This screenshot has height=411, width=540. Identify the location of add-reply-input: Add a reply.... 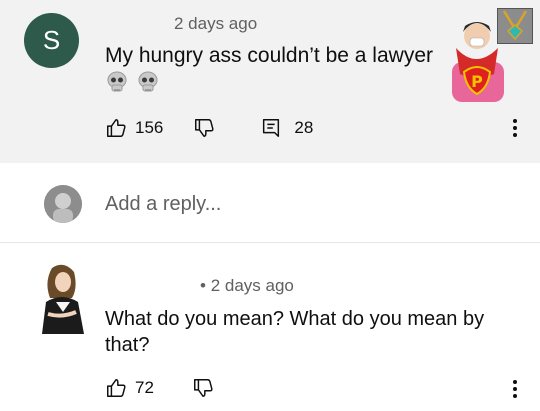
(163, 204).